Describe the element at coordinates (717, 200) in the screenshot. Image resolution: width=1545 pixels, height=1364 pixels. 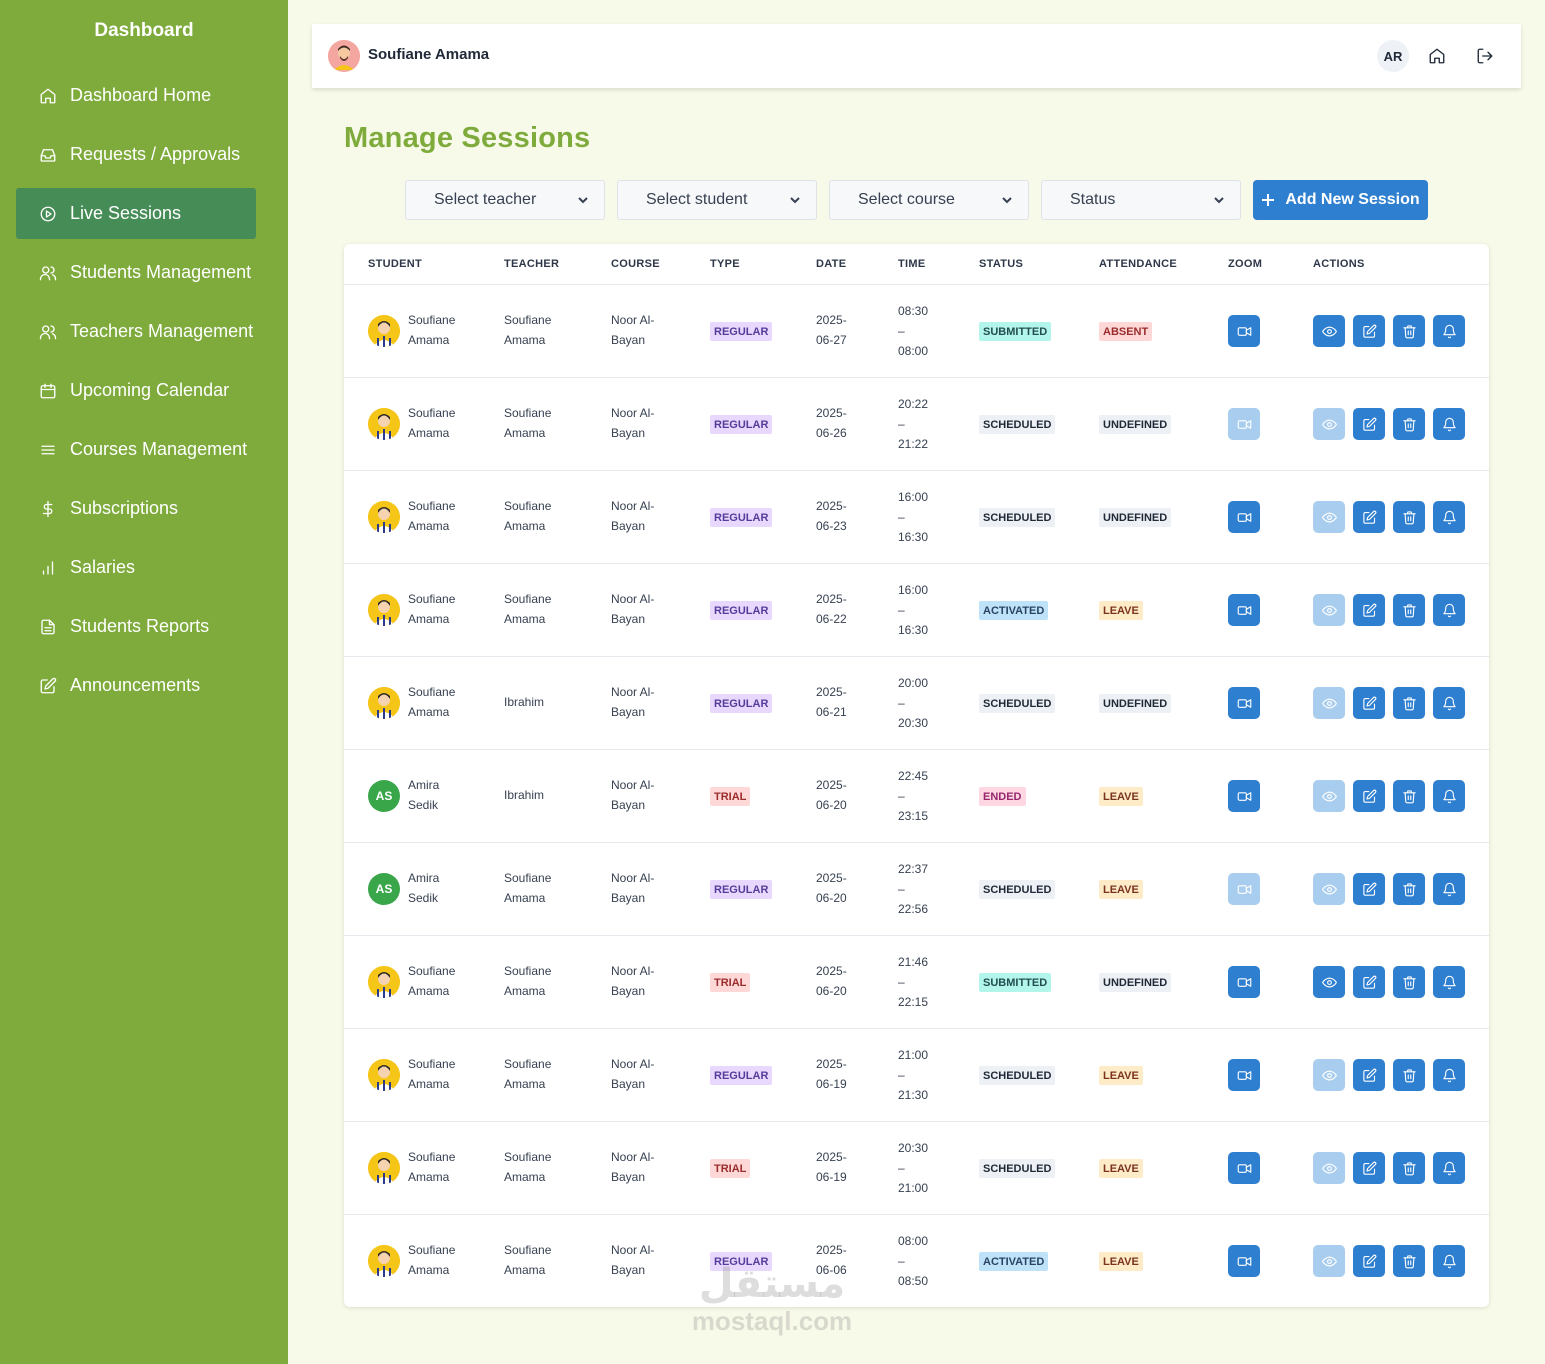
I see `student-select: Select student` at that location.